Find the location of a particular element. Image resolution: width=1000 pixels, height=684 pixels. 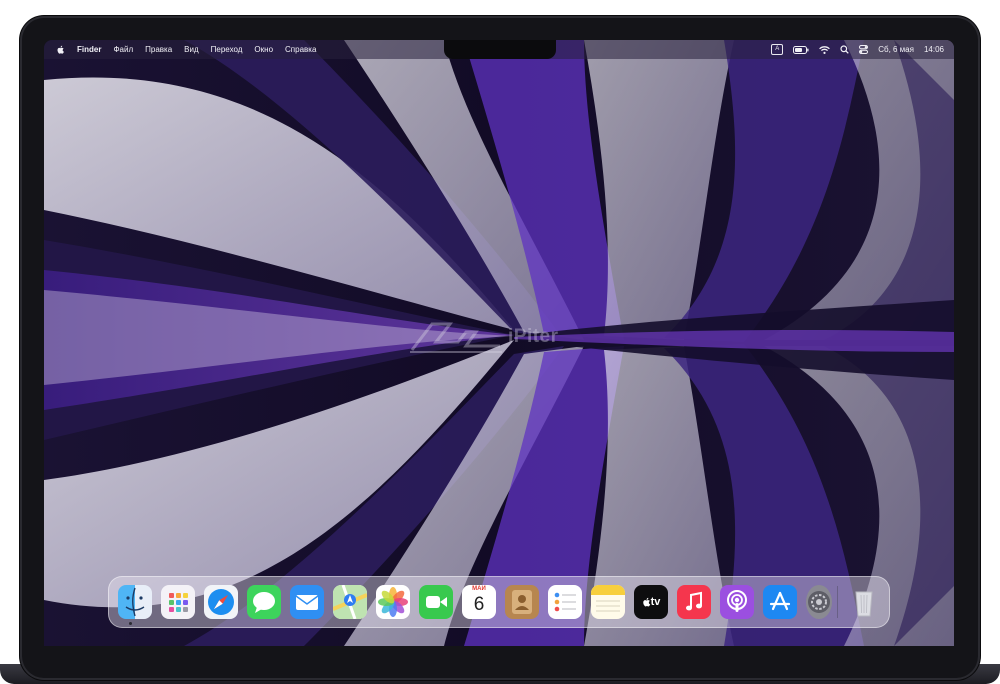

dock-app-calendar: МАЙ 6 is located at coordinates (479, 602).